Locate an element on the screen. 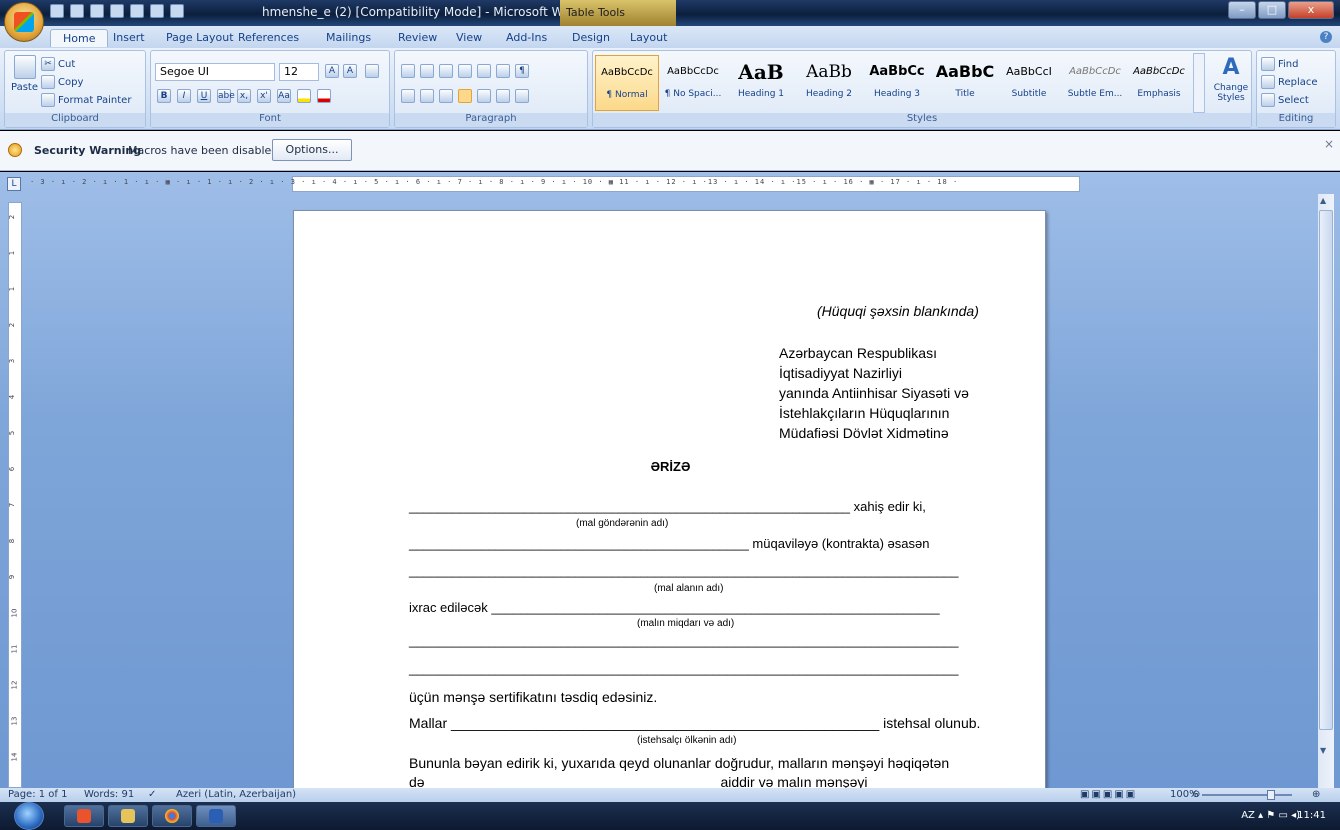  decrease-indent-icon is located at coordinates (465, 71).